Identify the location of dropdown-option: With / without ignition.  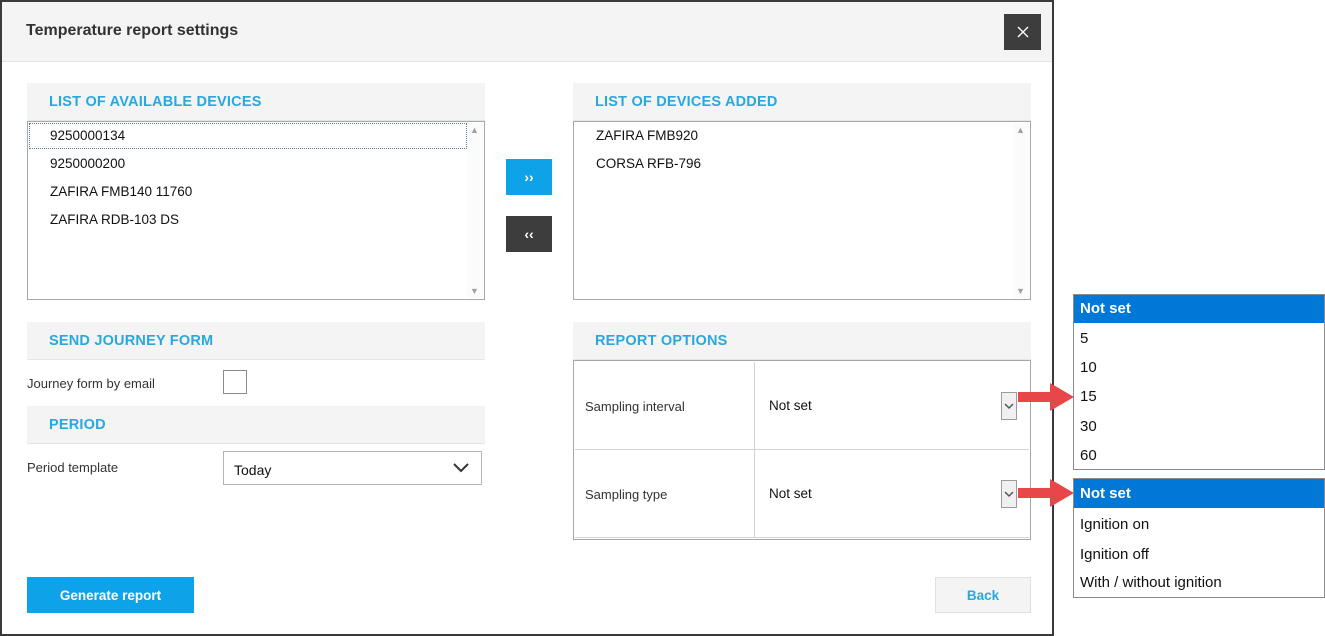
(1199, 583).